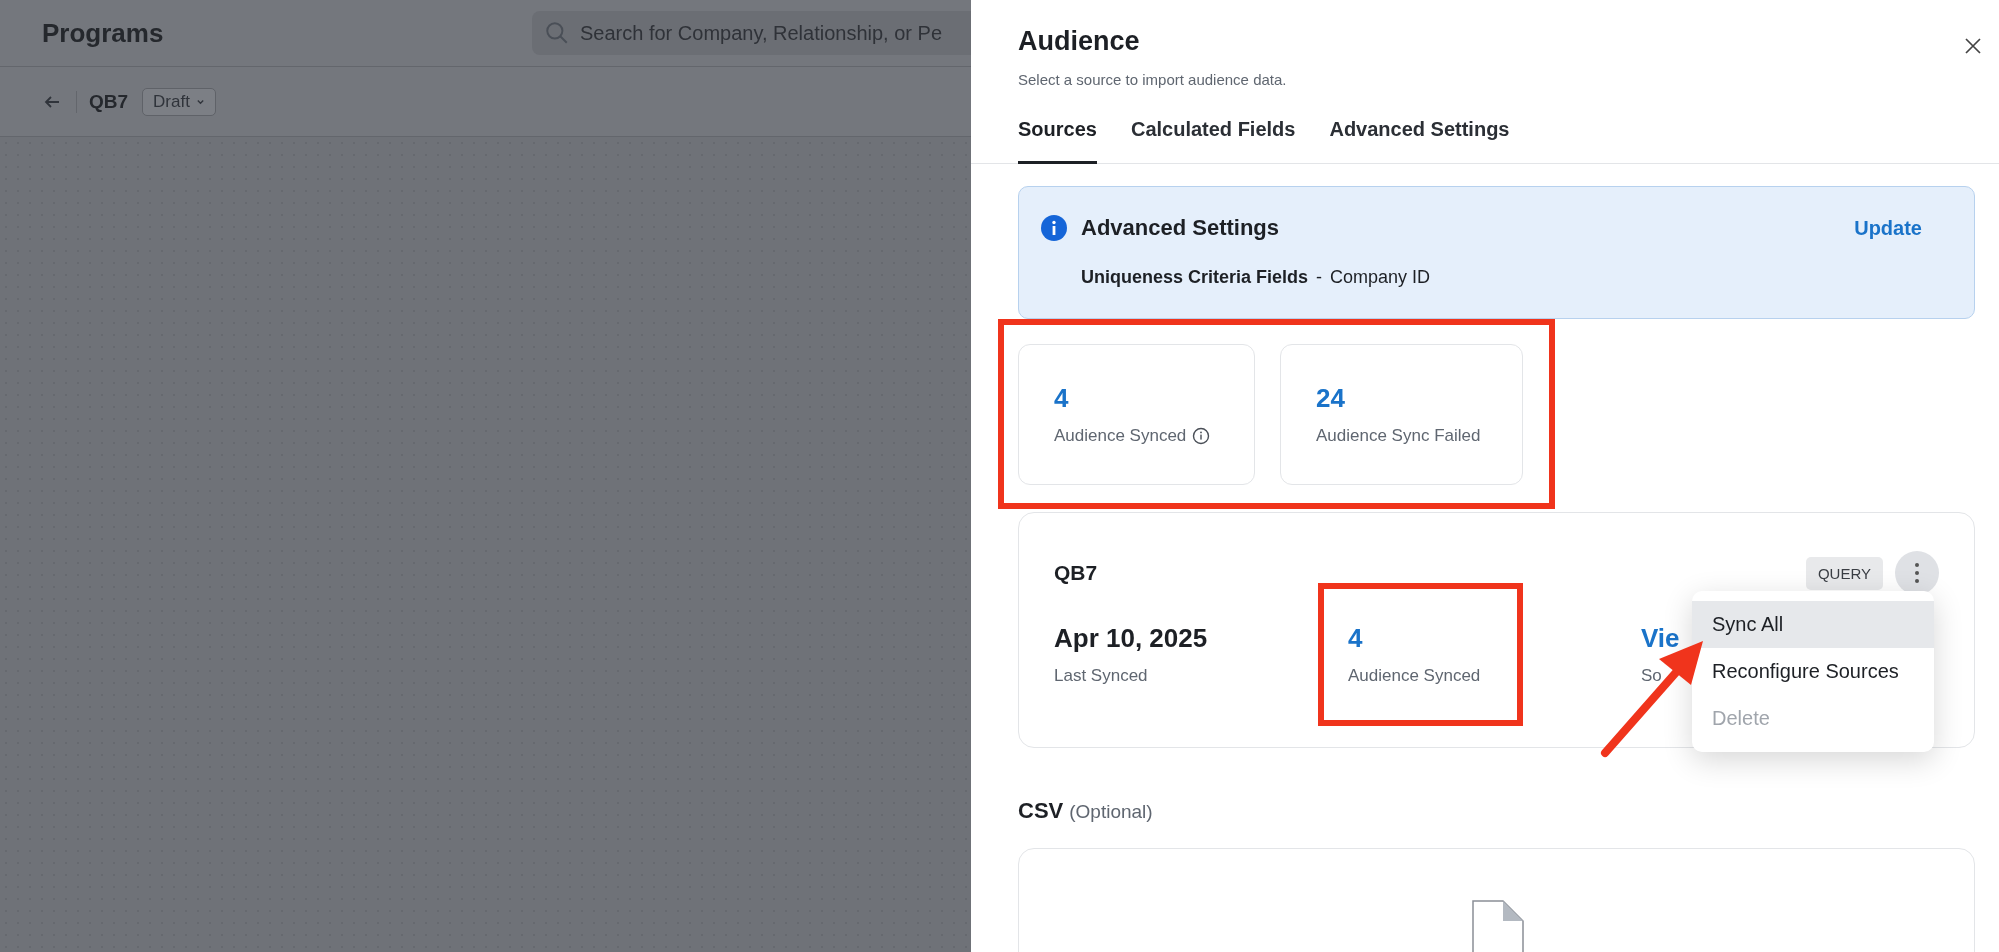  I want to click on metric-label: Audience Synced, so click(1414, 676).